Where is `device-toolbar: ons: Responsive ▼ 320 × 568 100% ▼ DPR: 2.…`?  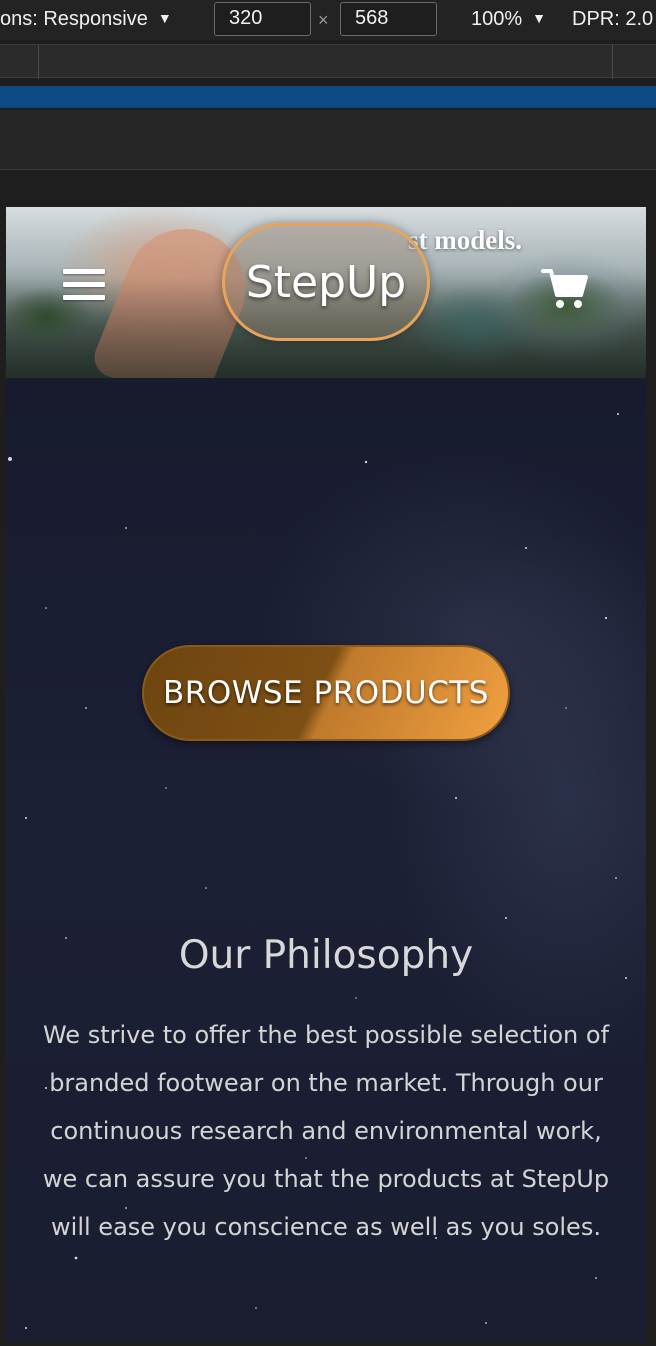
device-toolbar: ons: Responsive ▼ 320 × 568 100% ▼ DPR: 2.… is located at coordinates (328, 20).